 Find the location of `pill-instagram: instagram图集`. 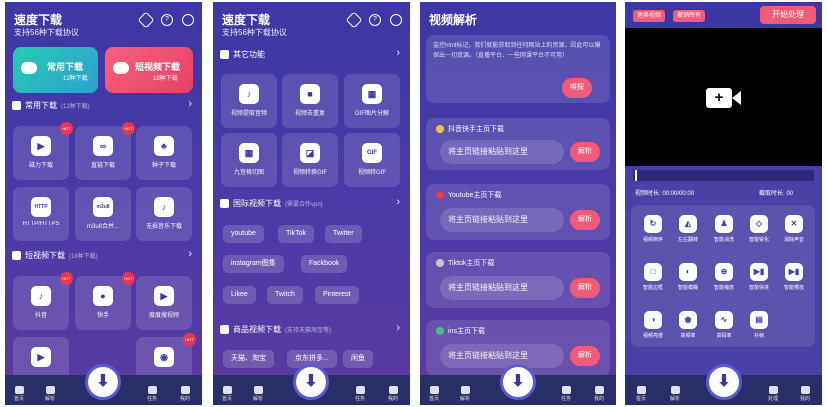

pill-instagram: instagram图集 is located at coordinates (253, 264).